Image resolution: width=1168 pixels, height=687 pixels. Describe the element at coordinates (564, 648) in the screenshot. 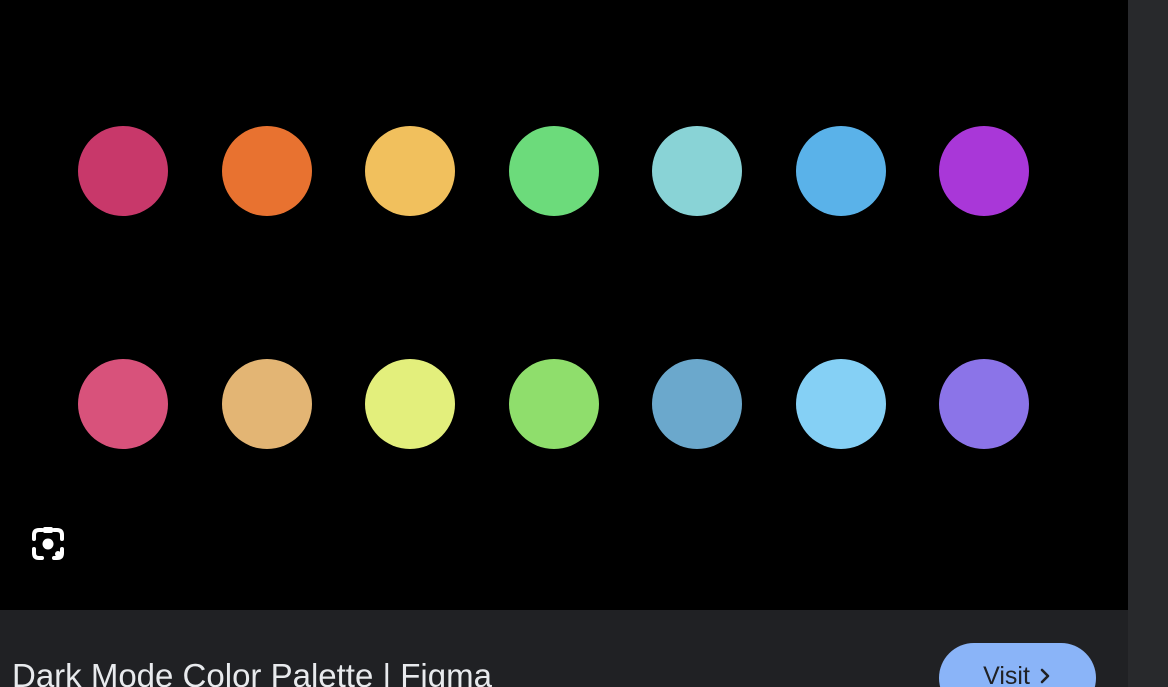

I see `result-footer: Dark Mode Color Palette | Figma Visit` at that location.